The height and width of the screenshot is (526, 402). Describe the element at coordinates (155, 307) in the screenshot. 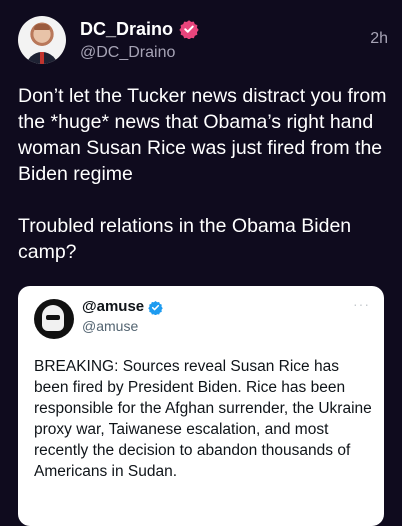

I see `quoted-verified-badge-icon` at that location.